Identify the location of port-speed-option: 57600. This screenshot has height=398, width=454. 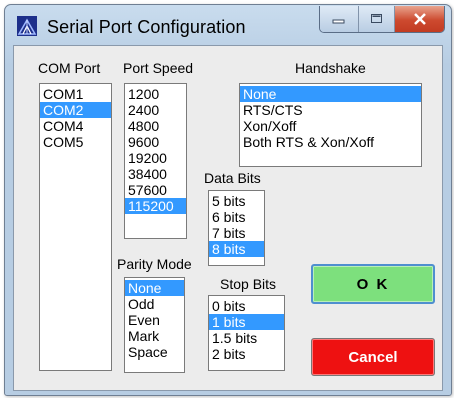
(155, 190).